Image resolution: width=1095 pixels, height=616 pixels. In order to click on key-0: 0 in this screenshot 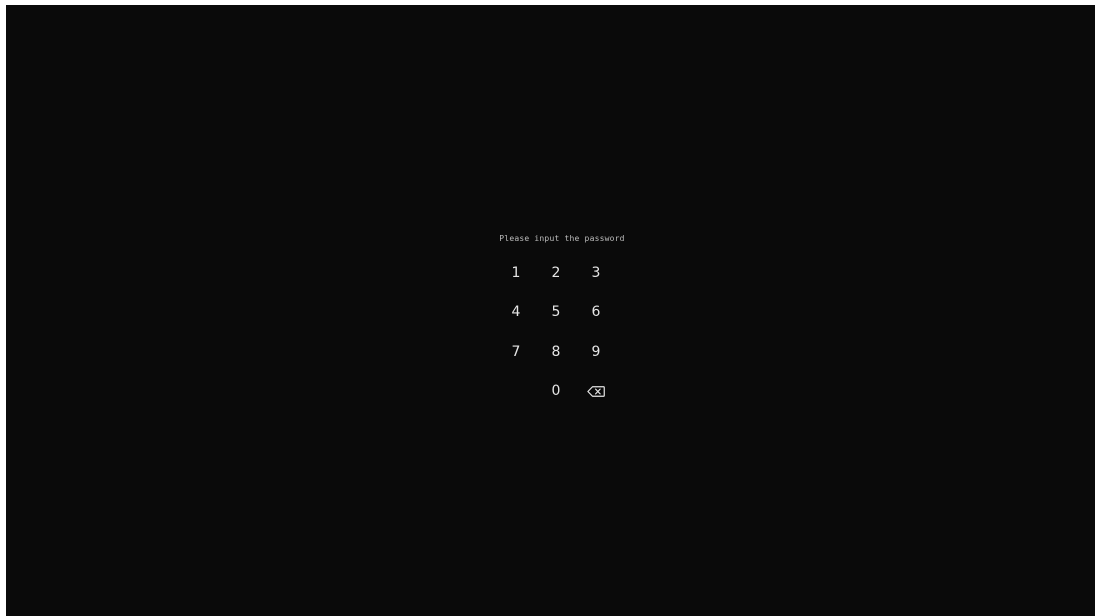, I will do `click(556, 392)`.